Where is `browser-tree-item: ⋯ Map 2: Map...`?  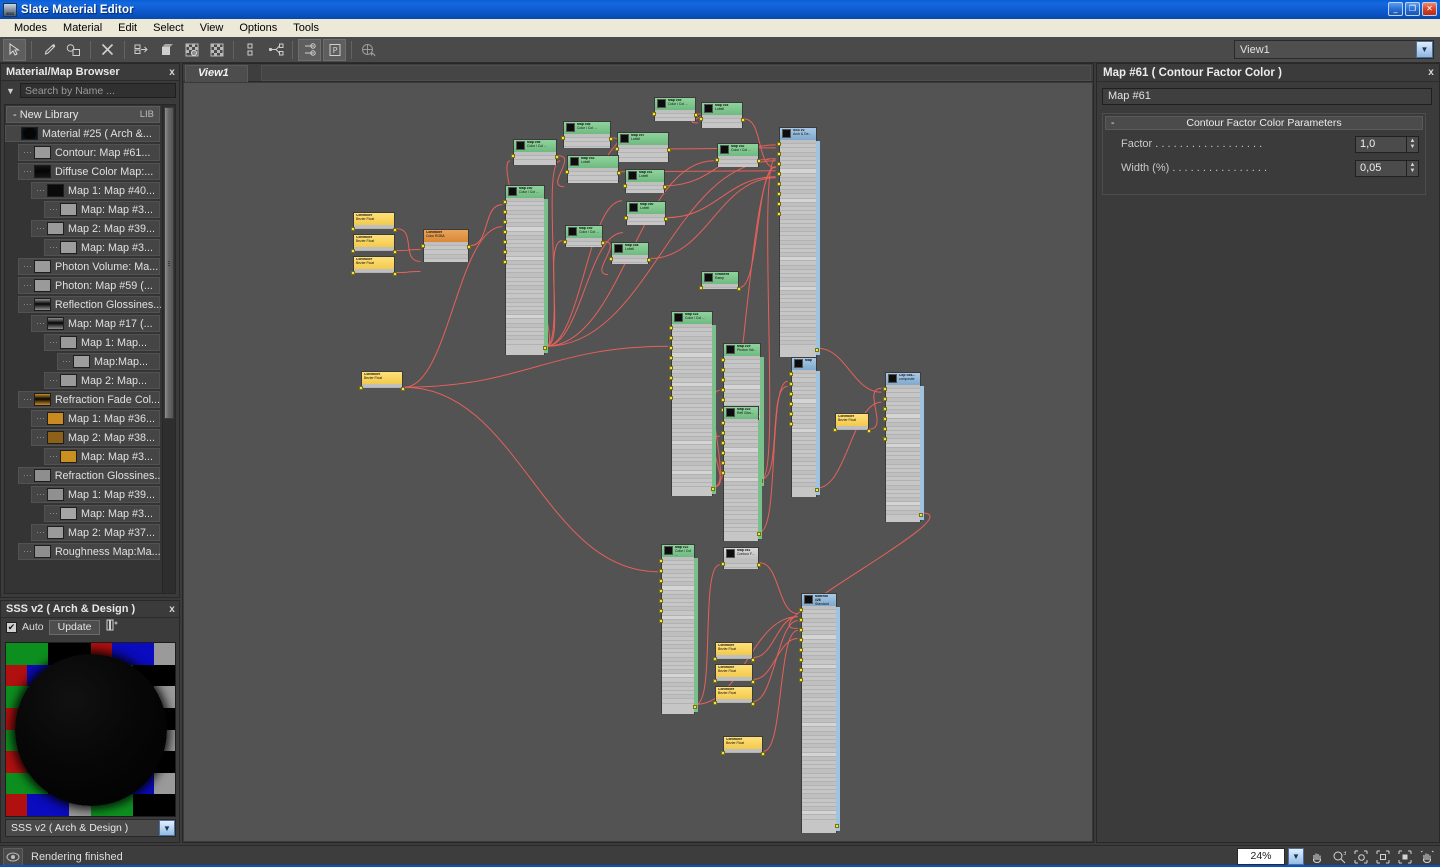 browser-tree-item: ⋯ Map 2: Map... is located at coordinates (83, 380).